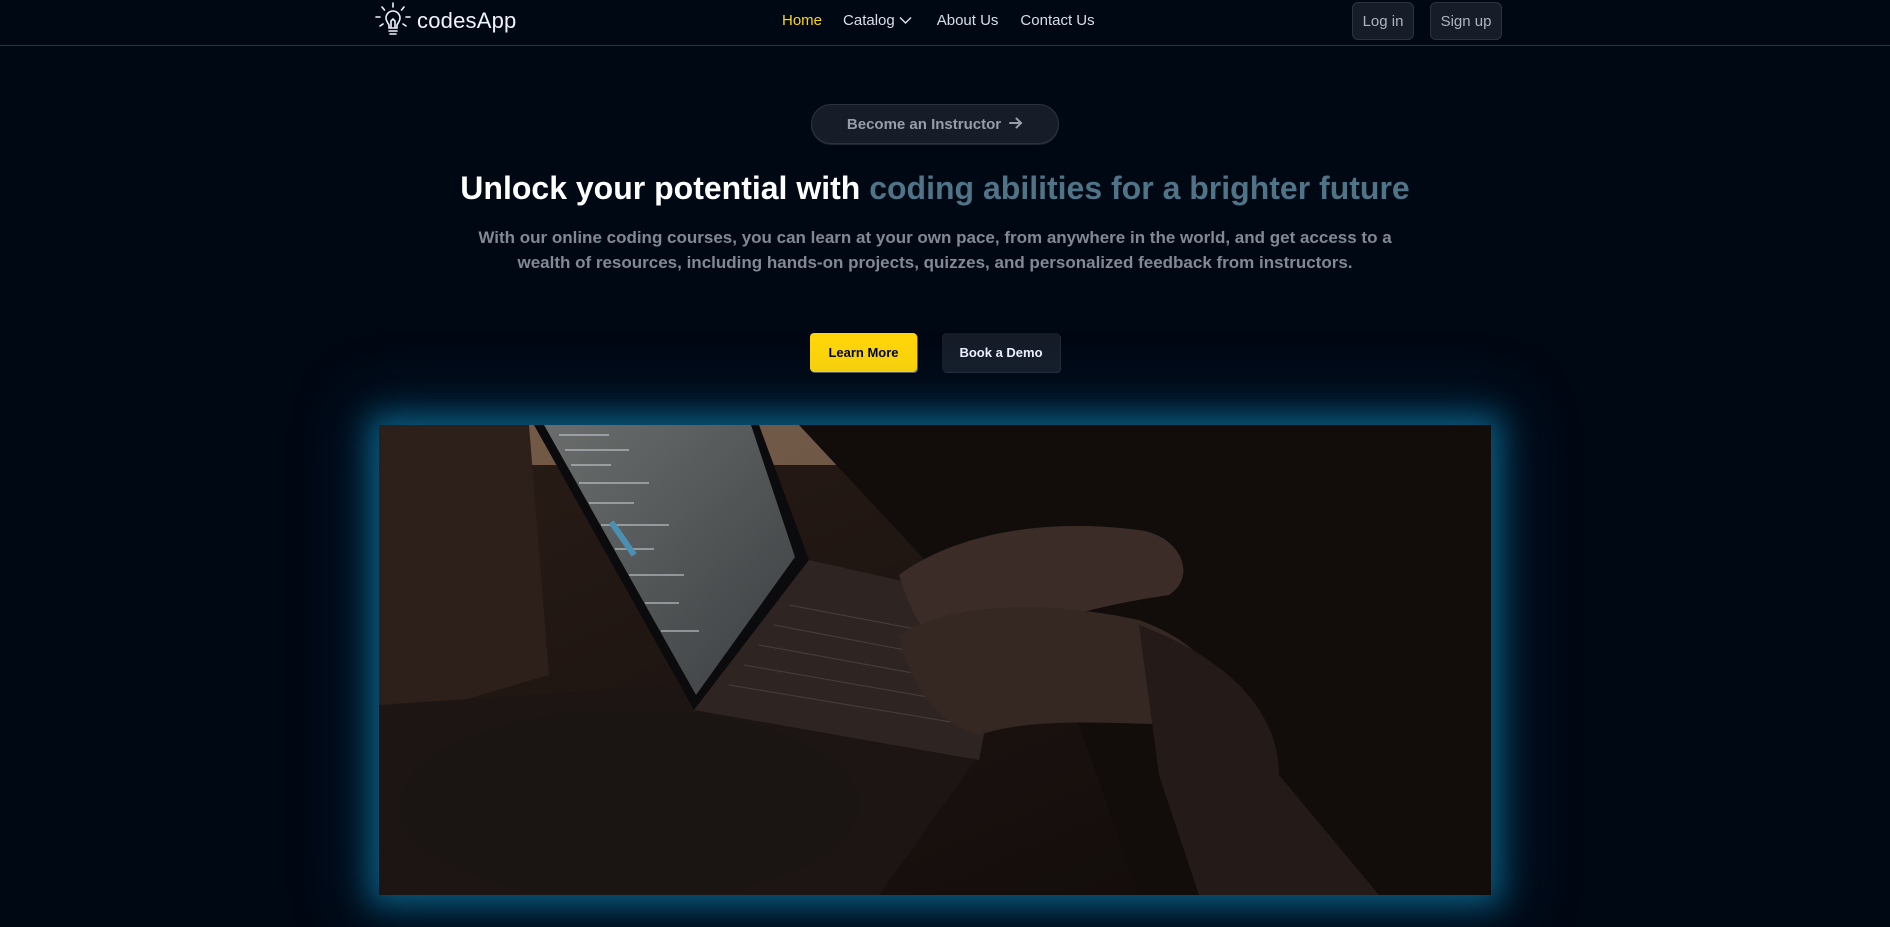  I want to click on headline-plain: Unlock your potential with, so click(665, 188).